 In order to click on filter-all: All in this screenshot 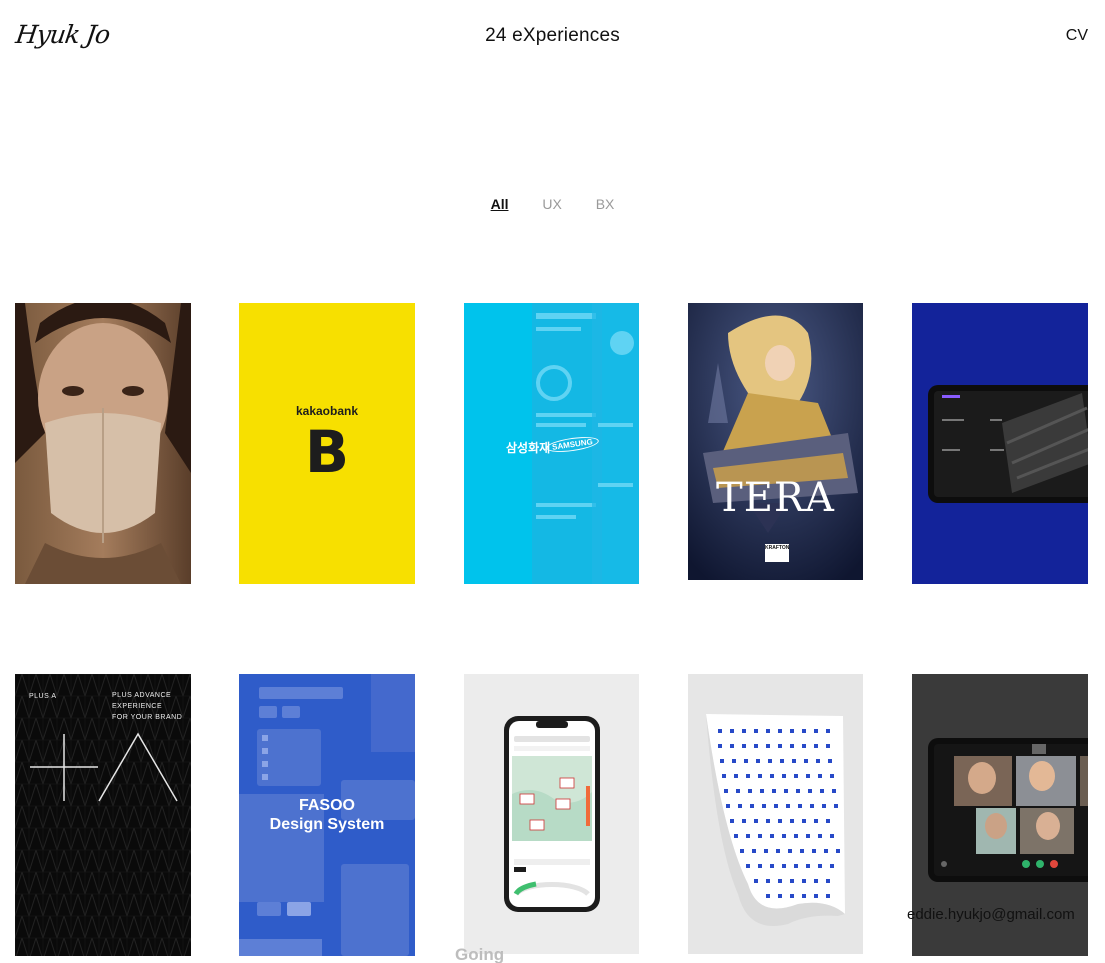, I will do `click(500, 204)`.